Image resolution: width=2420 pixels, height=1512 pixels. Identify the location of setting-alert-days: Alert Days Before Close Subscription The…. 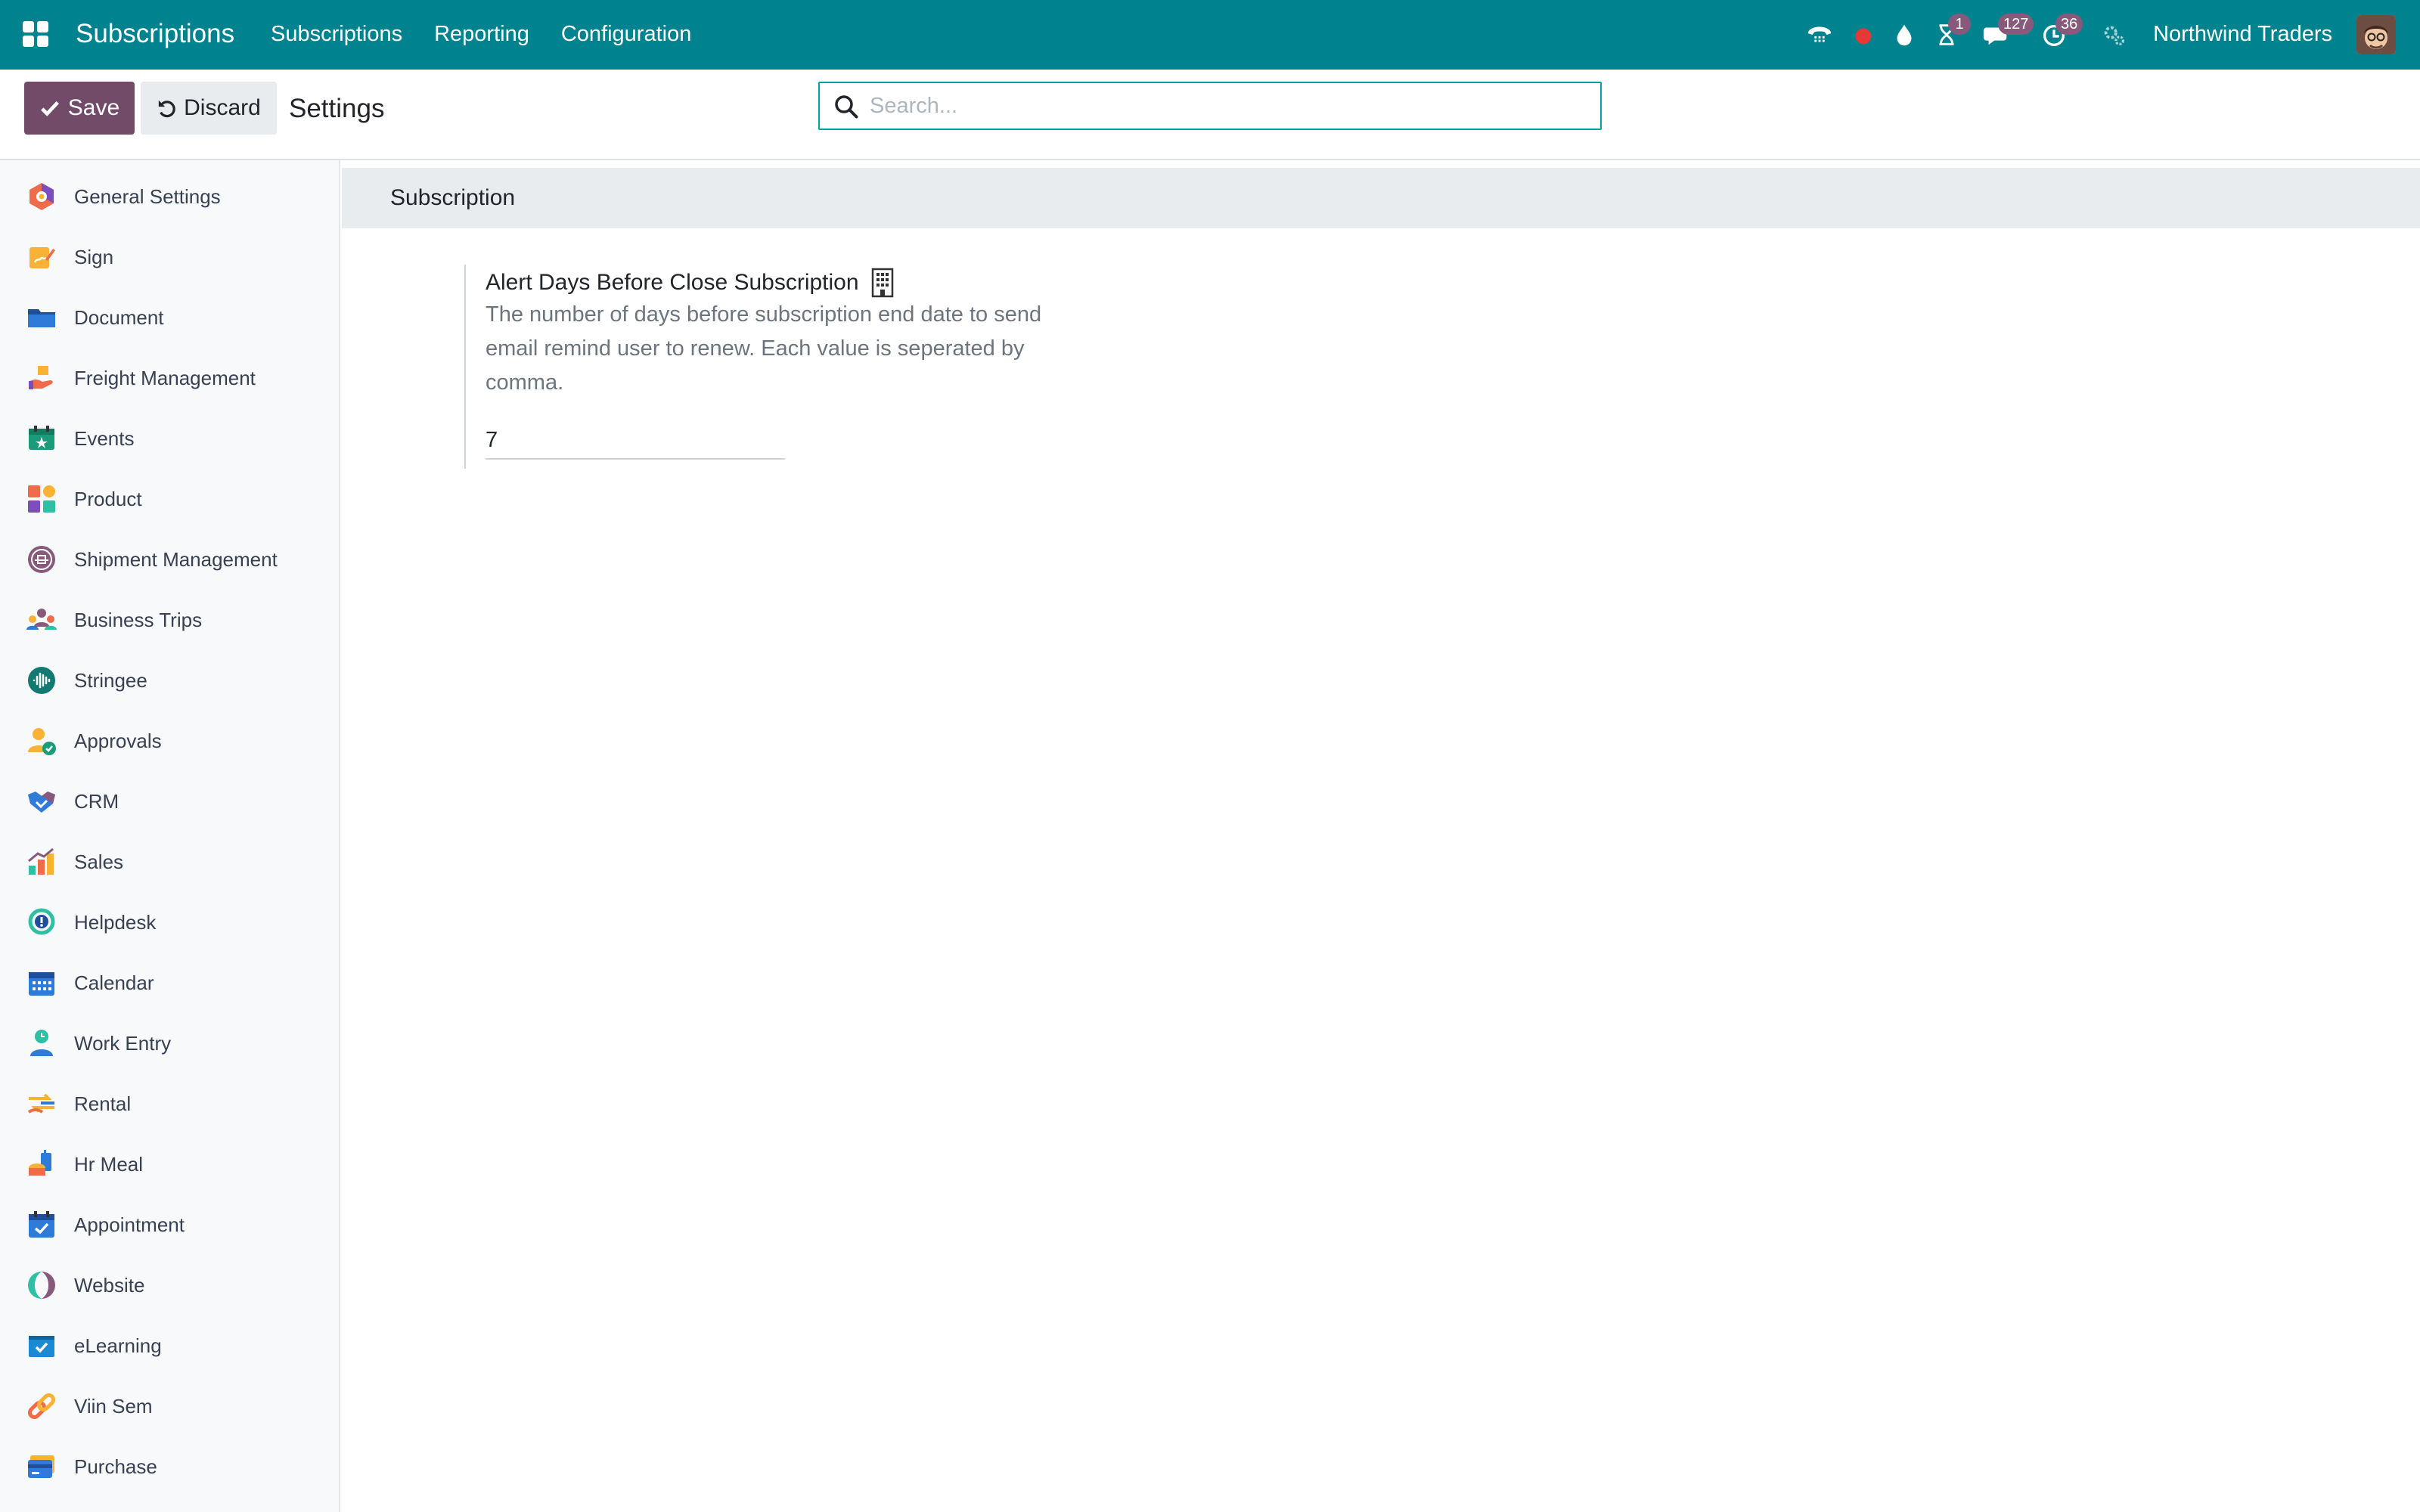
(766, 367).